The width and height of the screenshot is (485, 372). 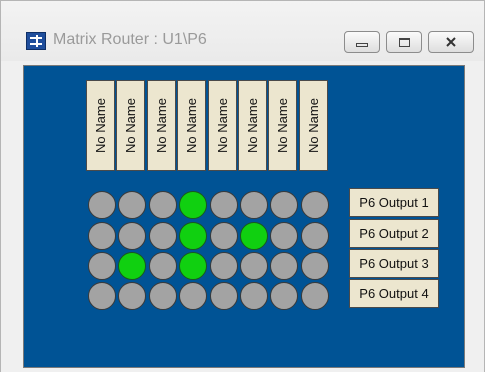 I want to click on input-label-3: No Name, so click(x=161, y=125).